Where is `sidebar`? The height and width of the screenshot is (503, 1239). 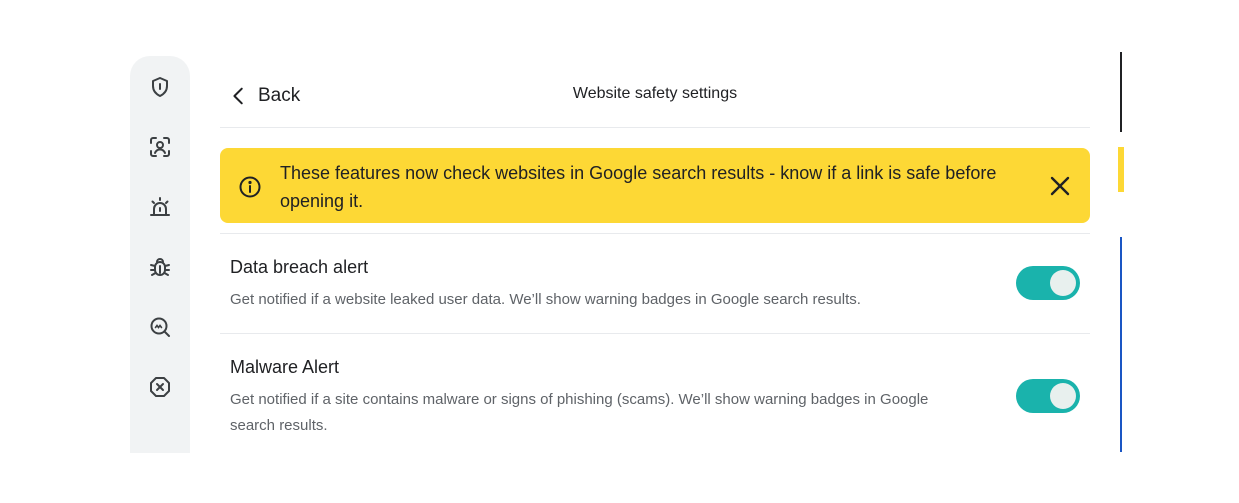 sidebar is located at coordinates (160, 254).